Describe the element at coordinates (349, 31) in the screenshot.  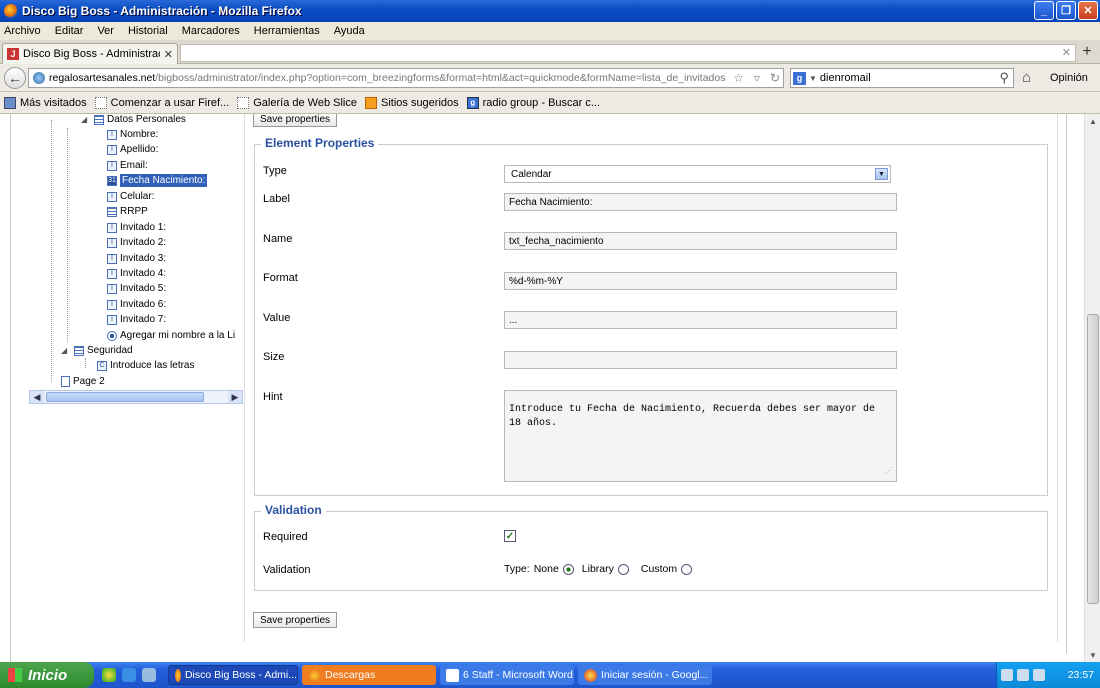
I see `menu-ayuda: Ayuda` at that location.